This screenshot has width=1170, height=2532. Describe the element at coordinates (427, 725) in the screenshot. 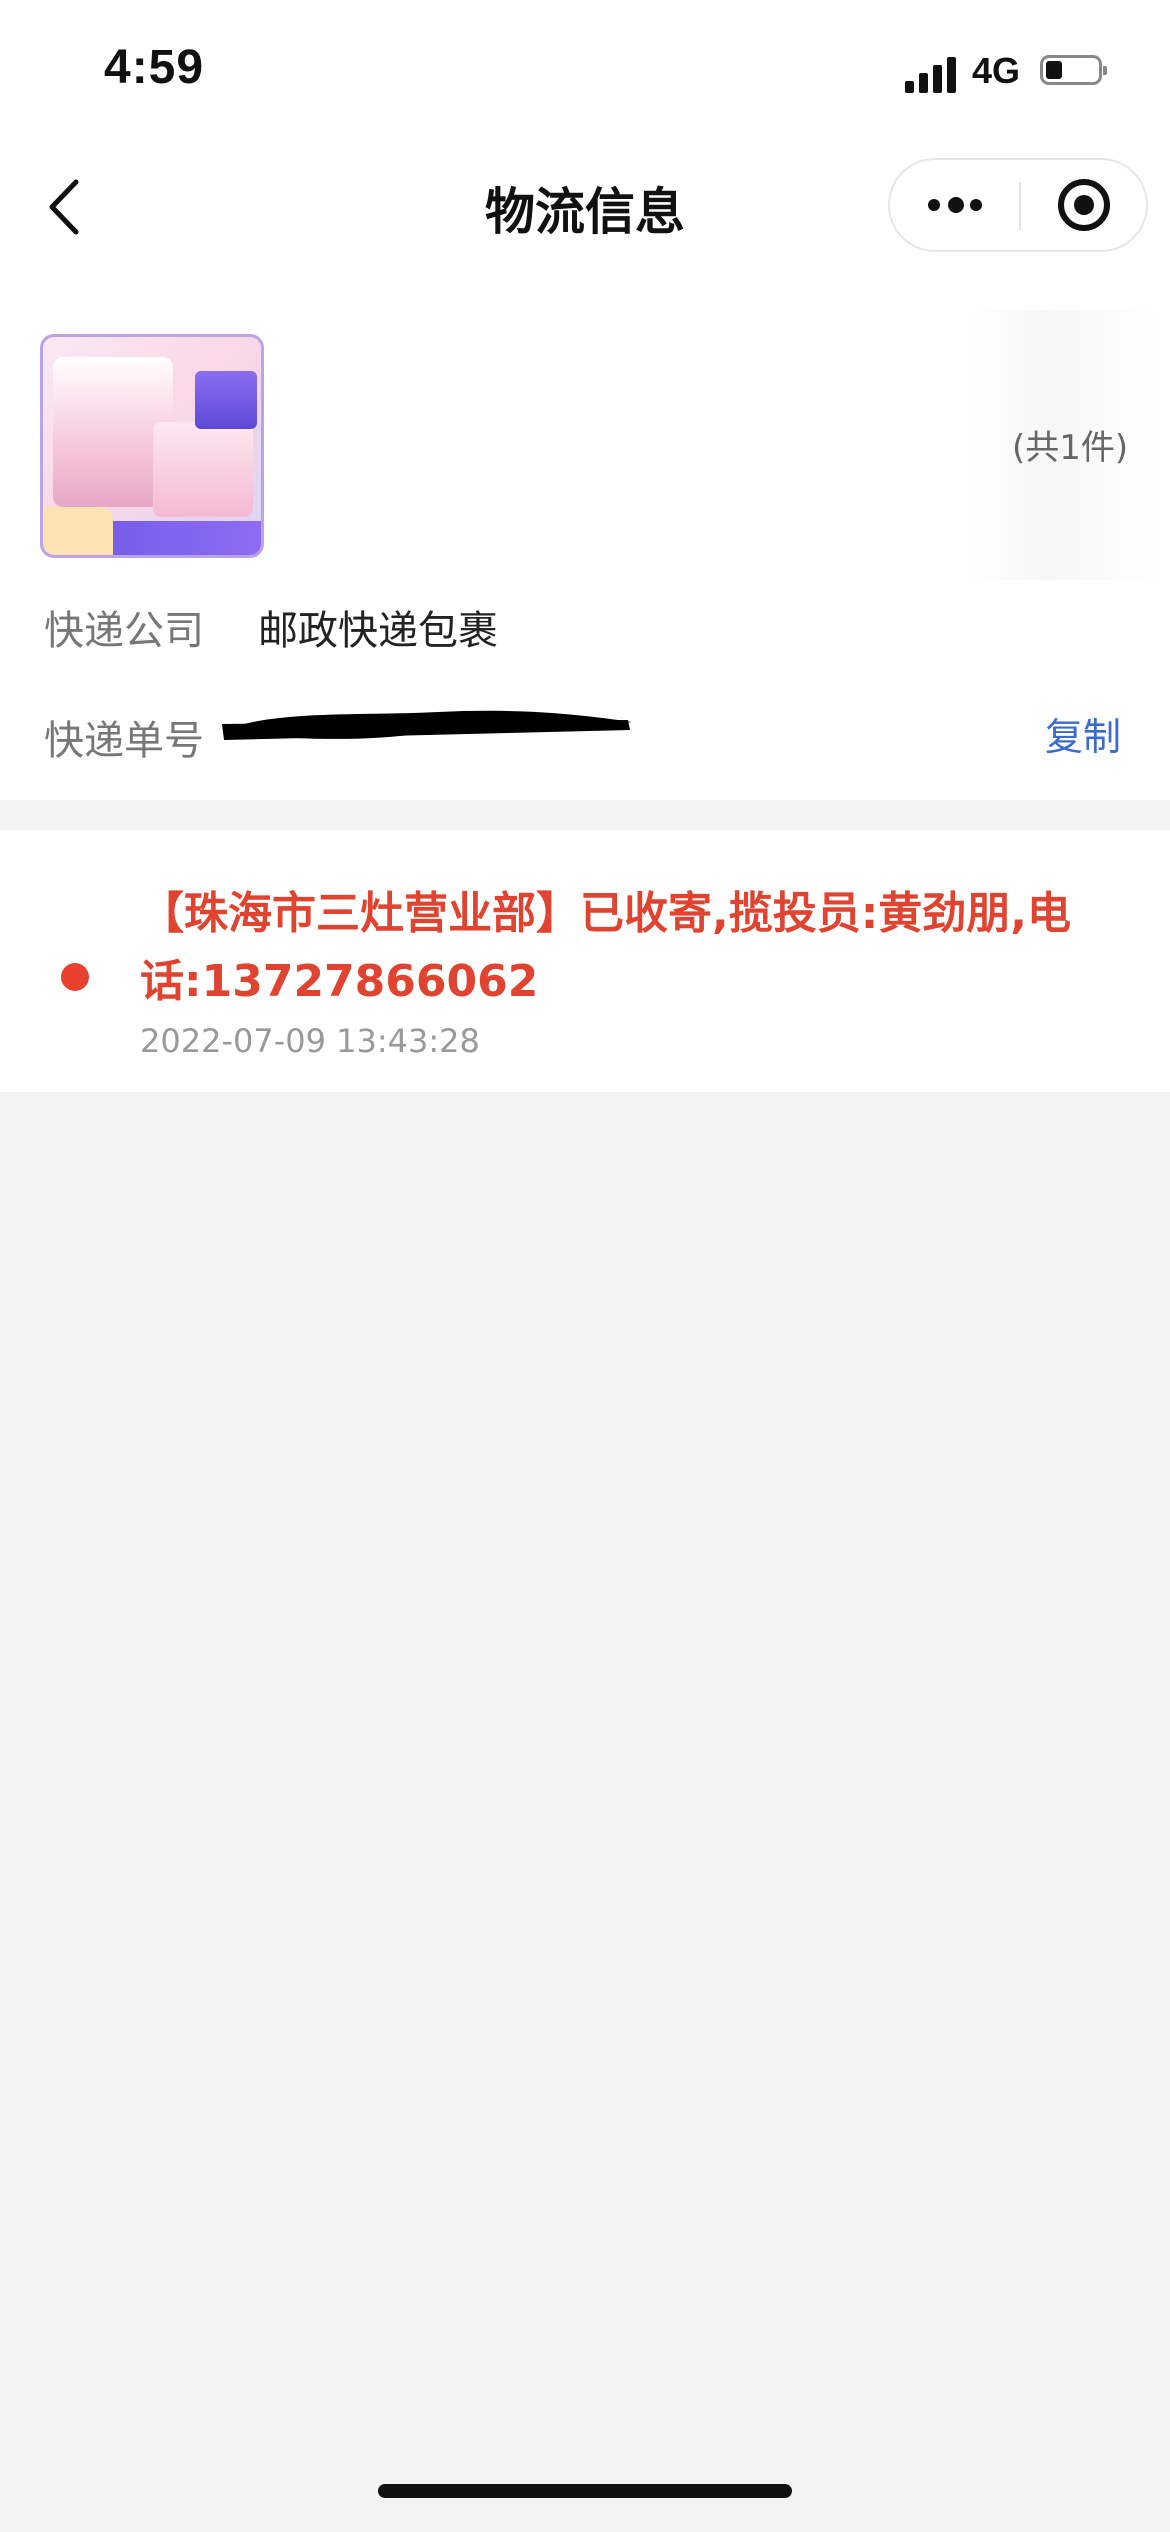

I see `redacted-tracking-number` at that location.